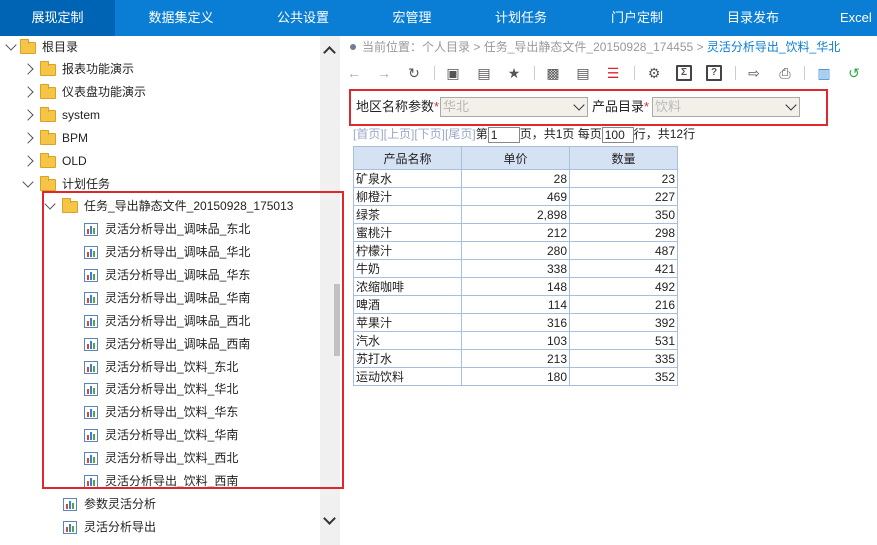 The width and height of the screenshot is (877, 545). What do you see at coordinates (399, 134) in the screenshot?
I see `prev-page-link: [上页]` at bounding box center [399, 134].